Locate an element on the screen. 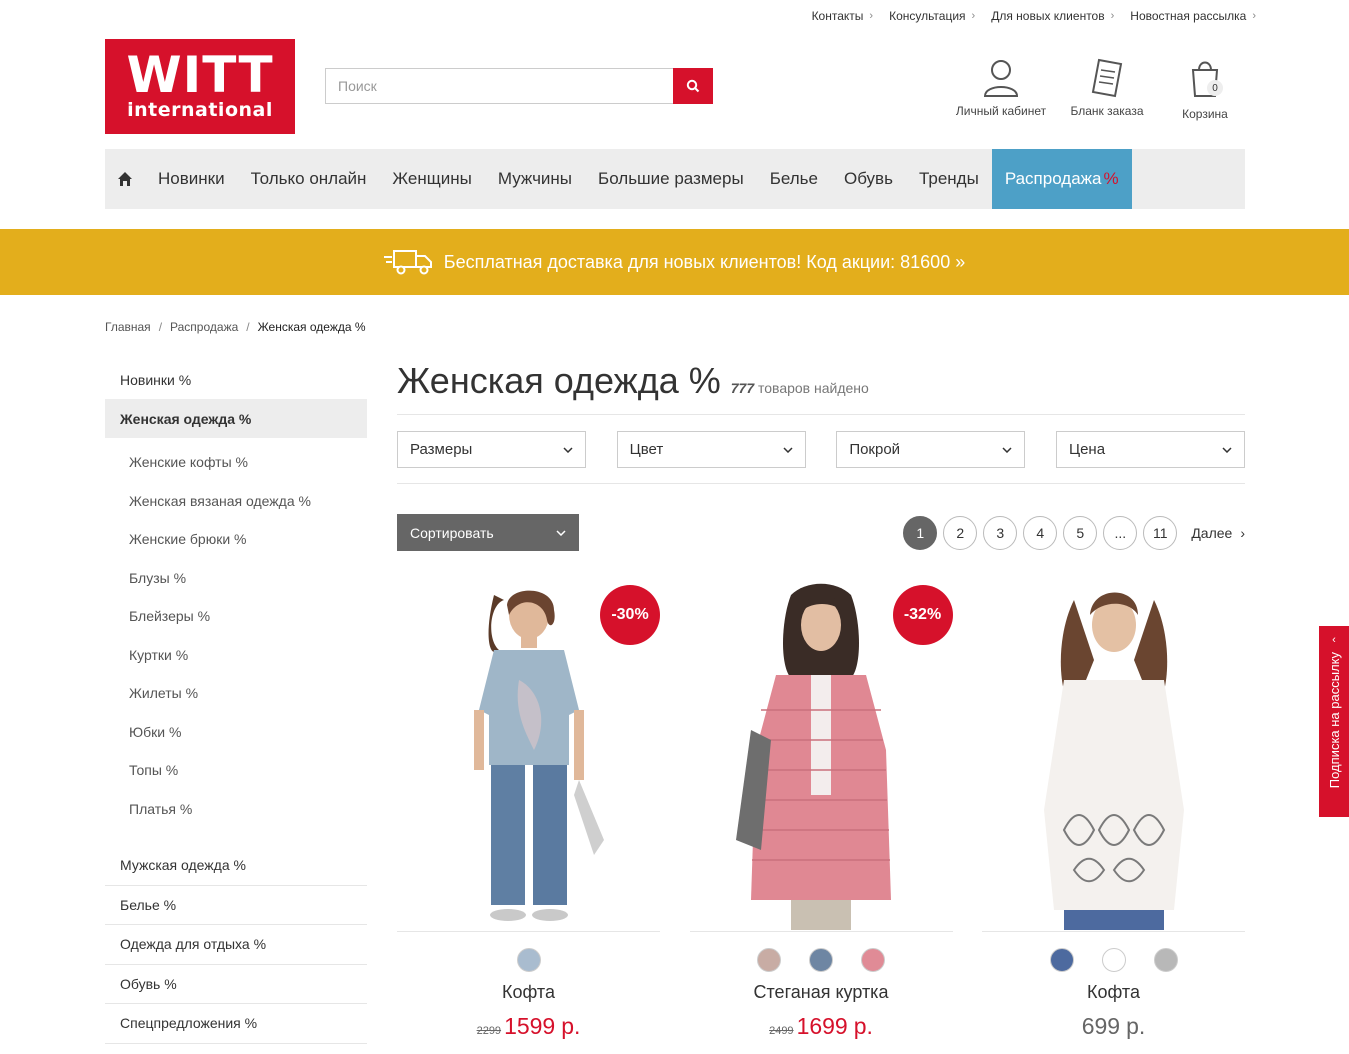 This screenshot has height=1054, width=1349. sale-price: 1699 is located at coordinates (822, 1026).